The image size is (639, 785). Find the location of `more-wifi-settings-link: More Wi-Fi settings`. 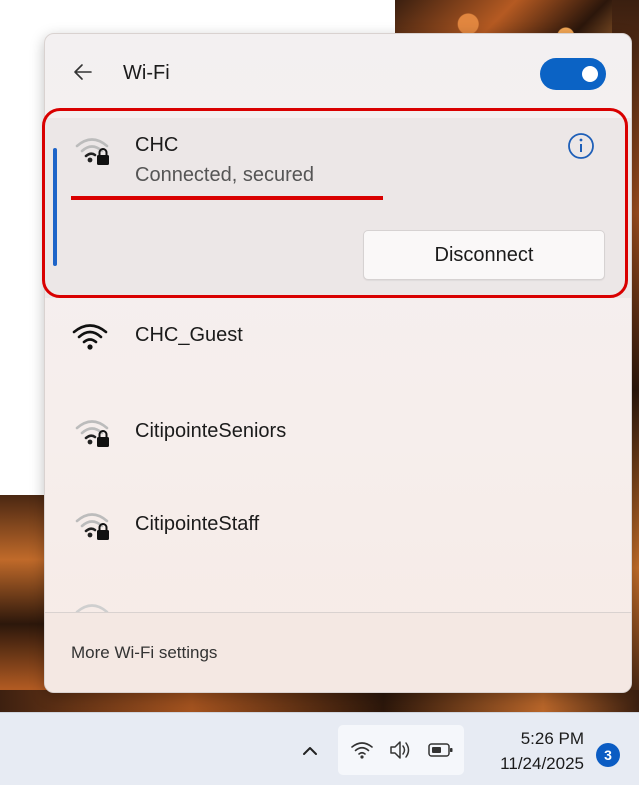

more-wifi-settings-link: More Wi-Fi settings is located at coordinates (144, 653).